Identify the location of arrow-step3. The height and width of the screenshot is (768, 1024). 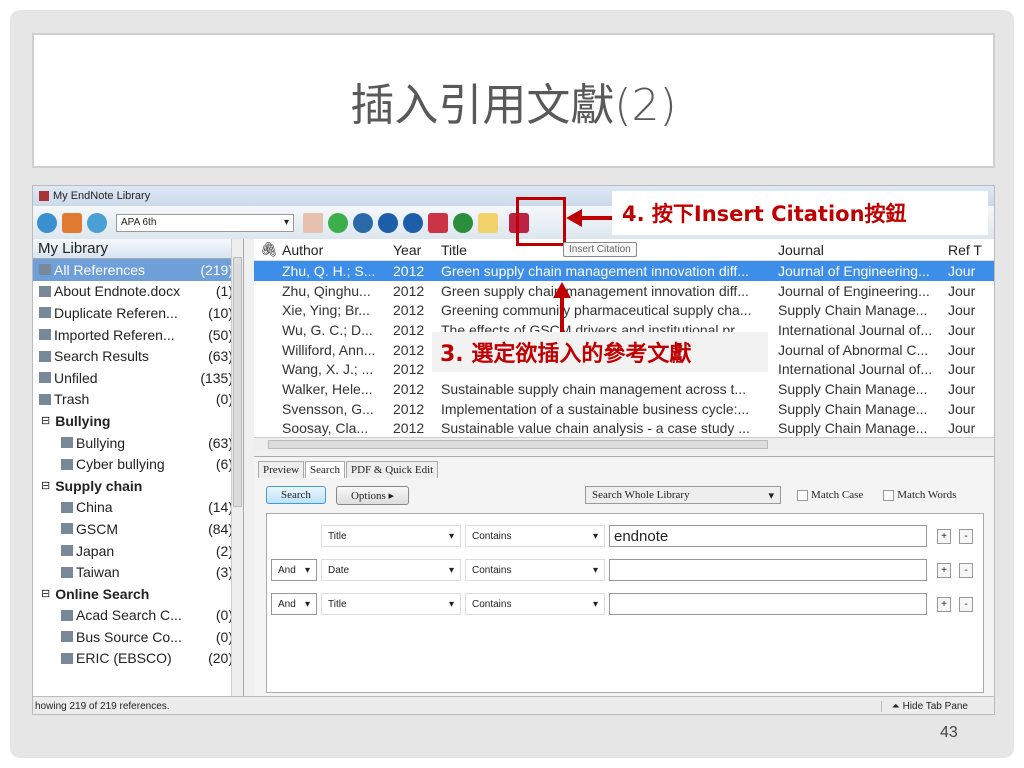
(562, 307).